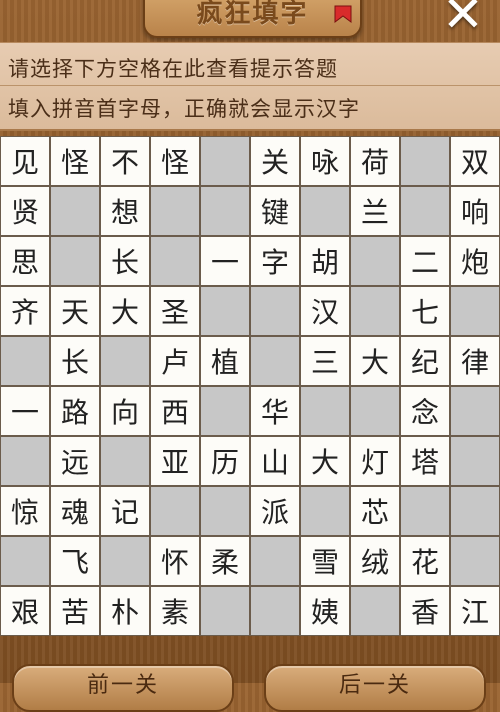  What do you see at coordinates (75, 611) in the screenshot?
I see `grid-cell-letter: 苦` at bounding box center [75, 611].